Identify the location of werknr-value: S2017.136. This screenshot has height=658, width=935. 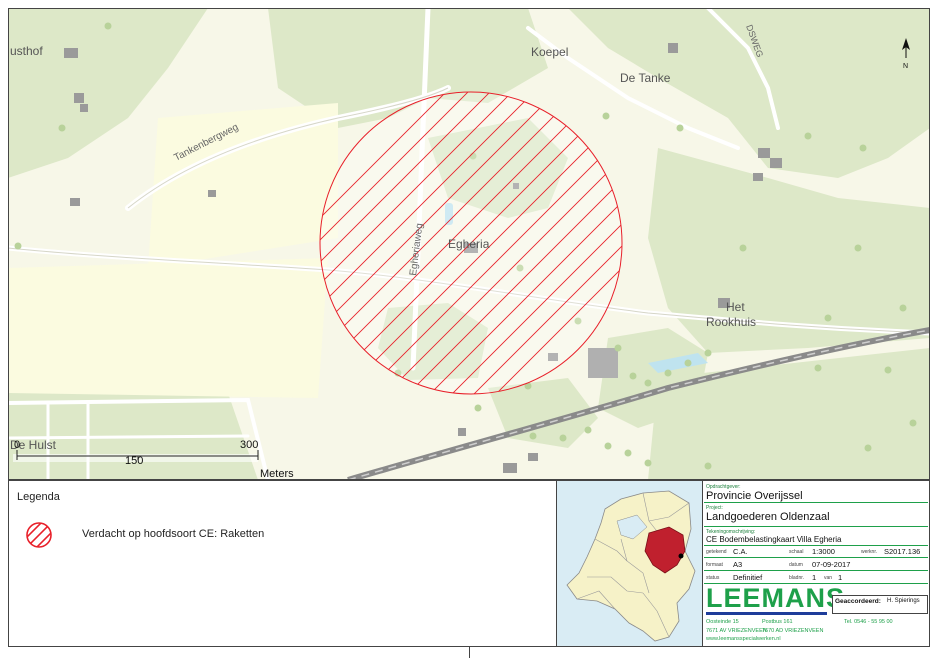
(902, 551).